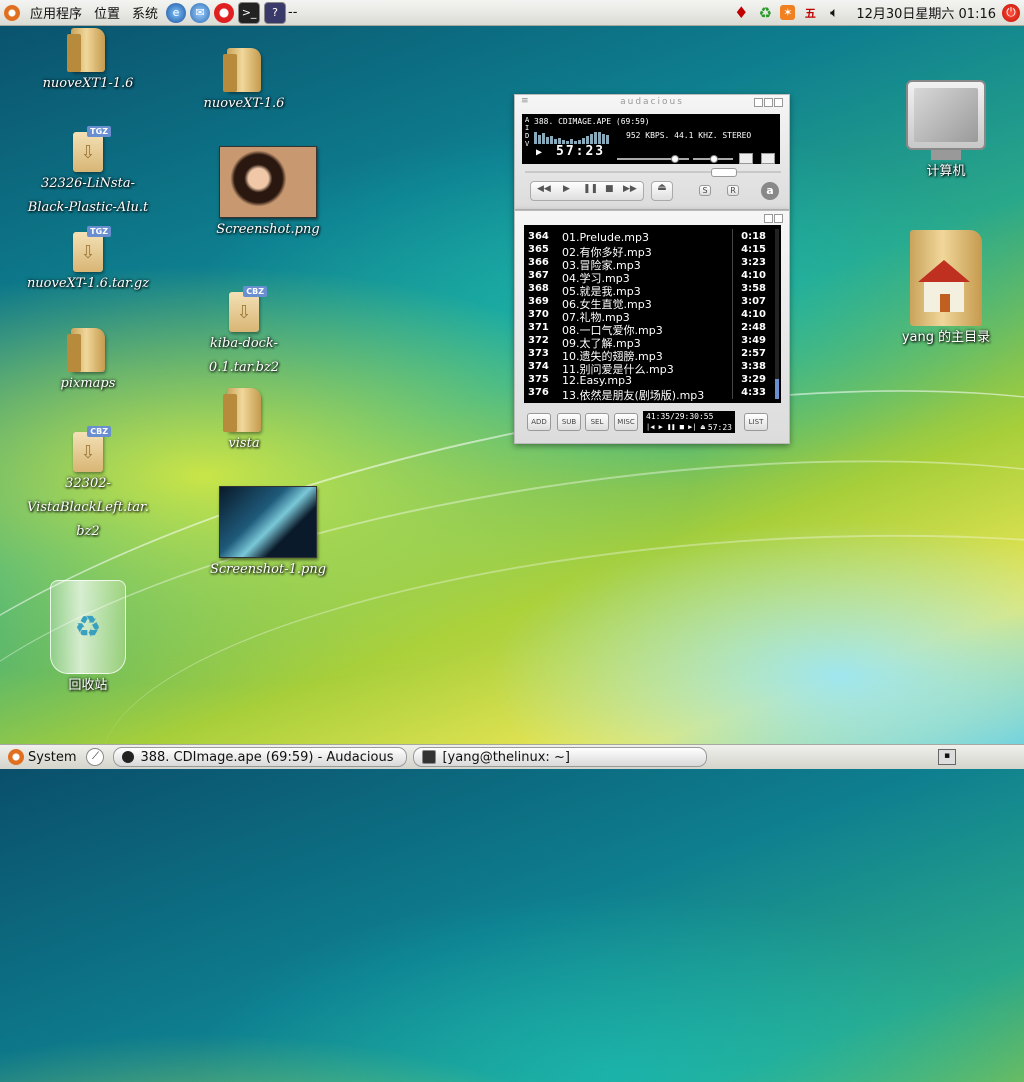 This screenshot has height=1082, width=1024. I want to click on playlist-toggle, so click(768, 158).